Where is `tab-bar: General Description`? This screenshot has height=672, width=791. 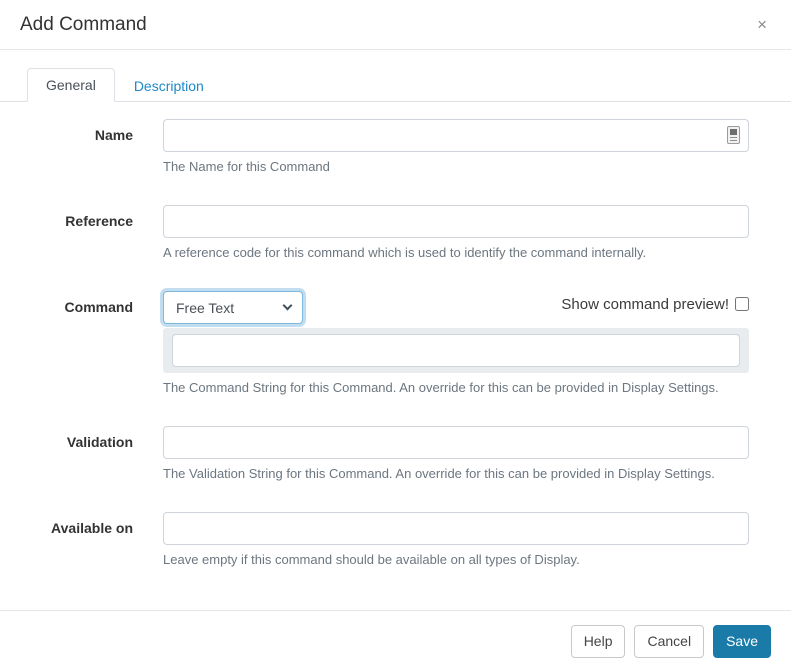 tab-bar: General Description is located at coordinates (395, 76).